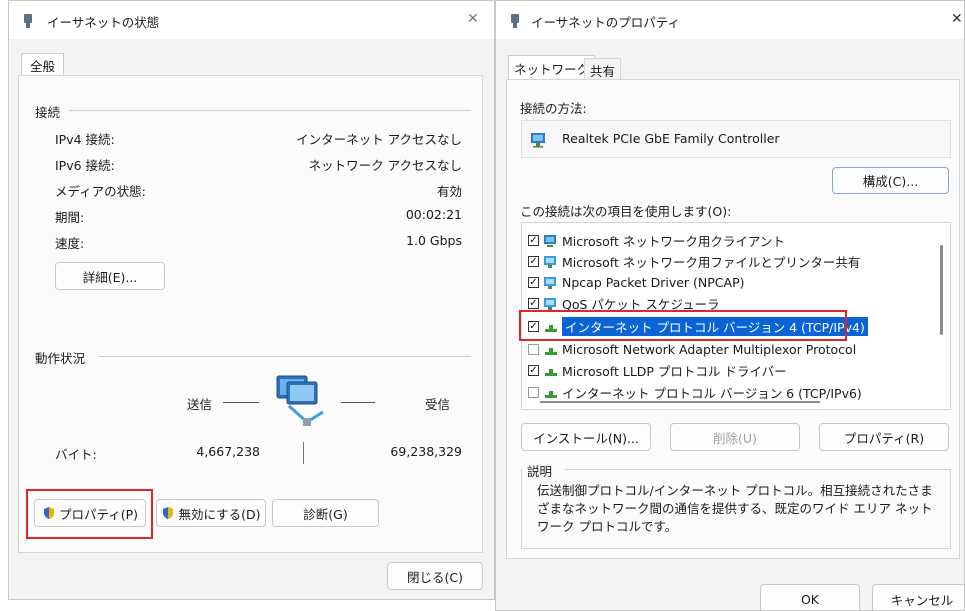 This screenshot has width=965, height=611. I want to click on ipv4-label: IPv4 接続:, so click(85, 139).